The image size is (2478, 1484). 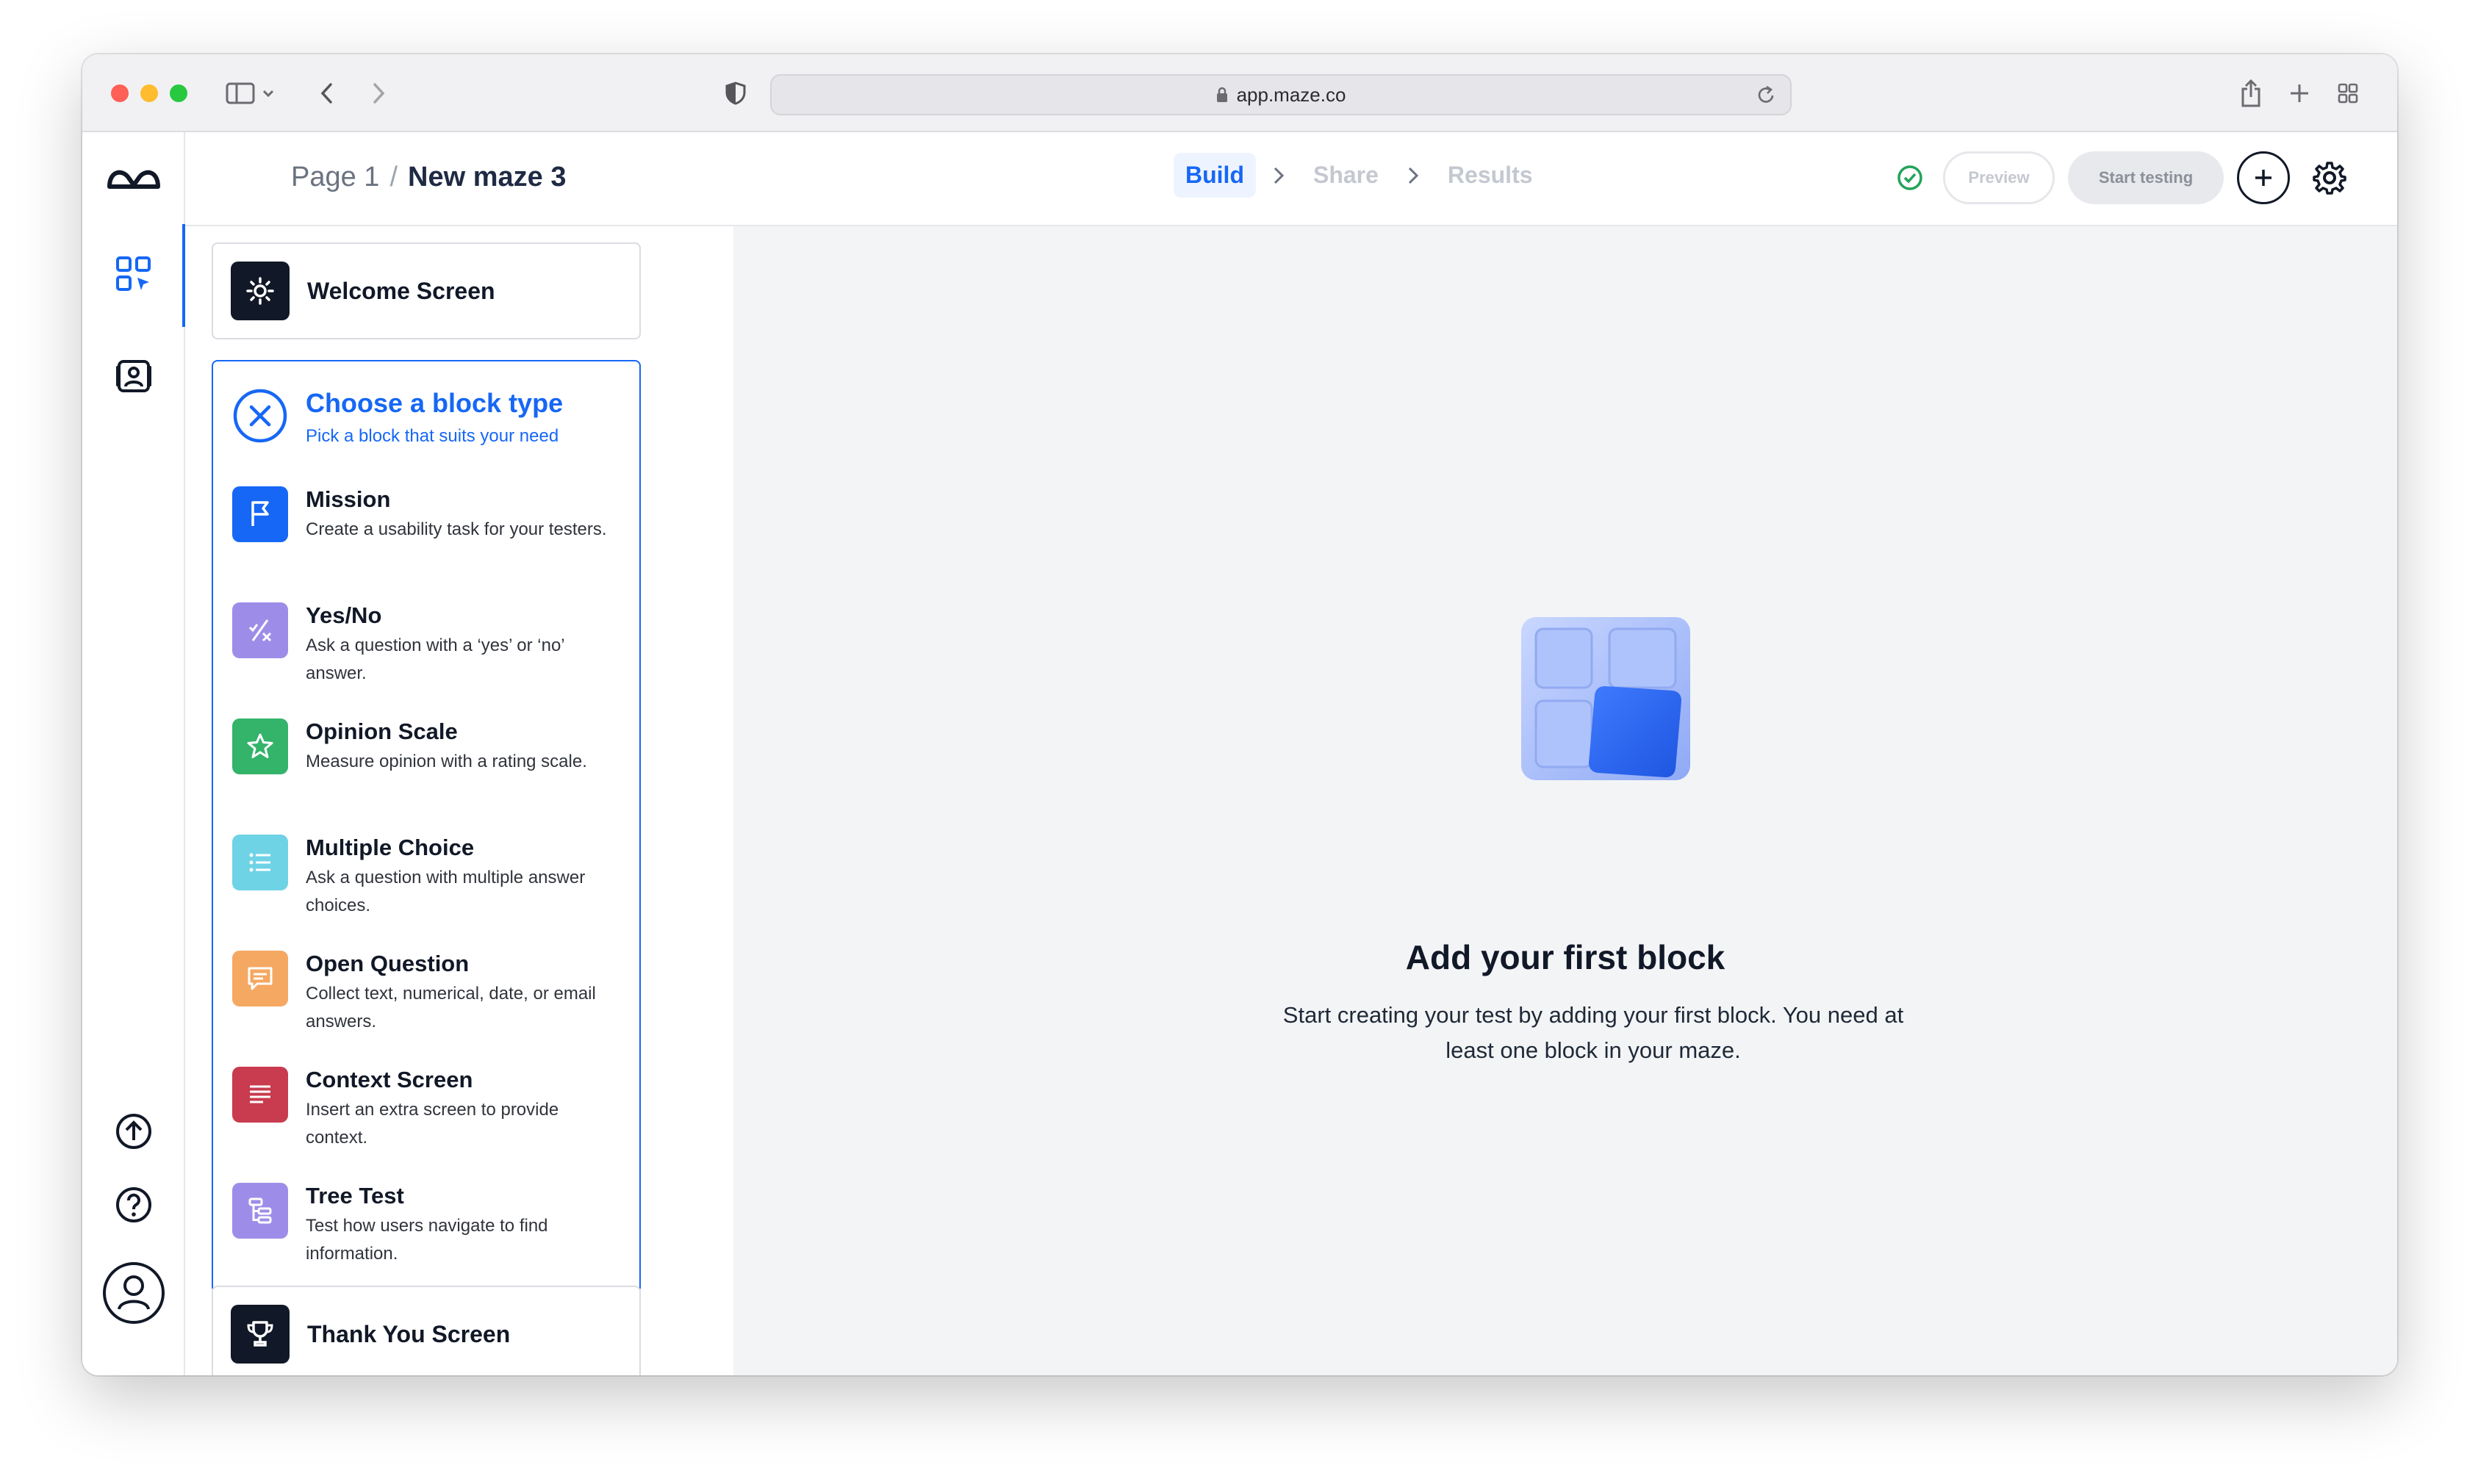 What do you see at coordinates (390, 1079) in the screenshot?
I see `option-name: Context Screen` at bounding box center [390, 1079].